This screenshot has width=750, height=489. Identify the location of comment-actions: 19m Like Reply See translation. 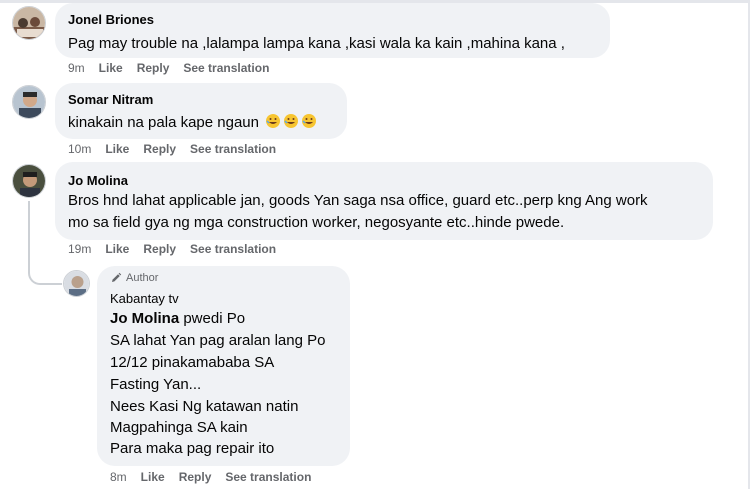
(179, 249).